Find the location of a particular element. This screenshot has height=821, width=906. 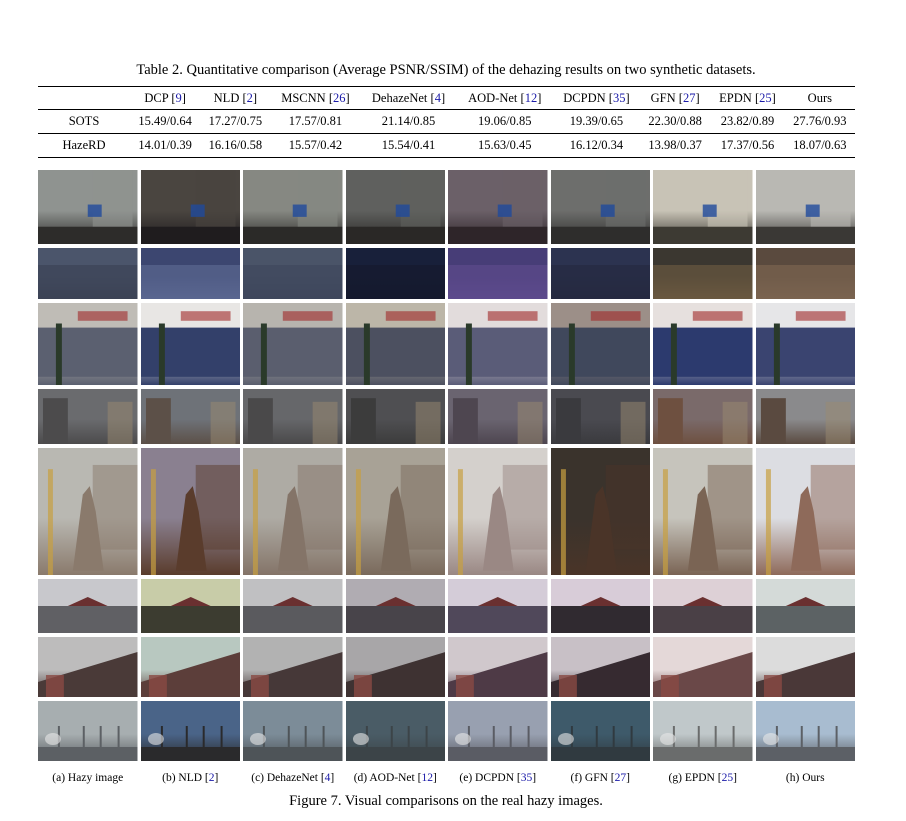

metric-cell-best: 27.76/0.93 is located at coordinates (820, 121).